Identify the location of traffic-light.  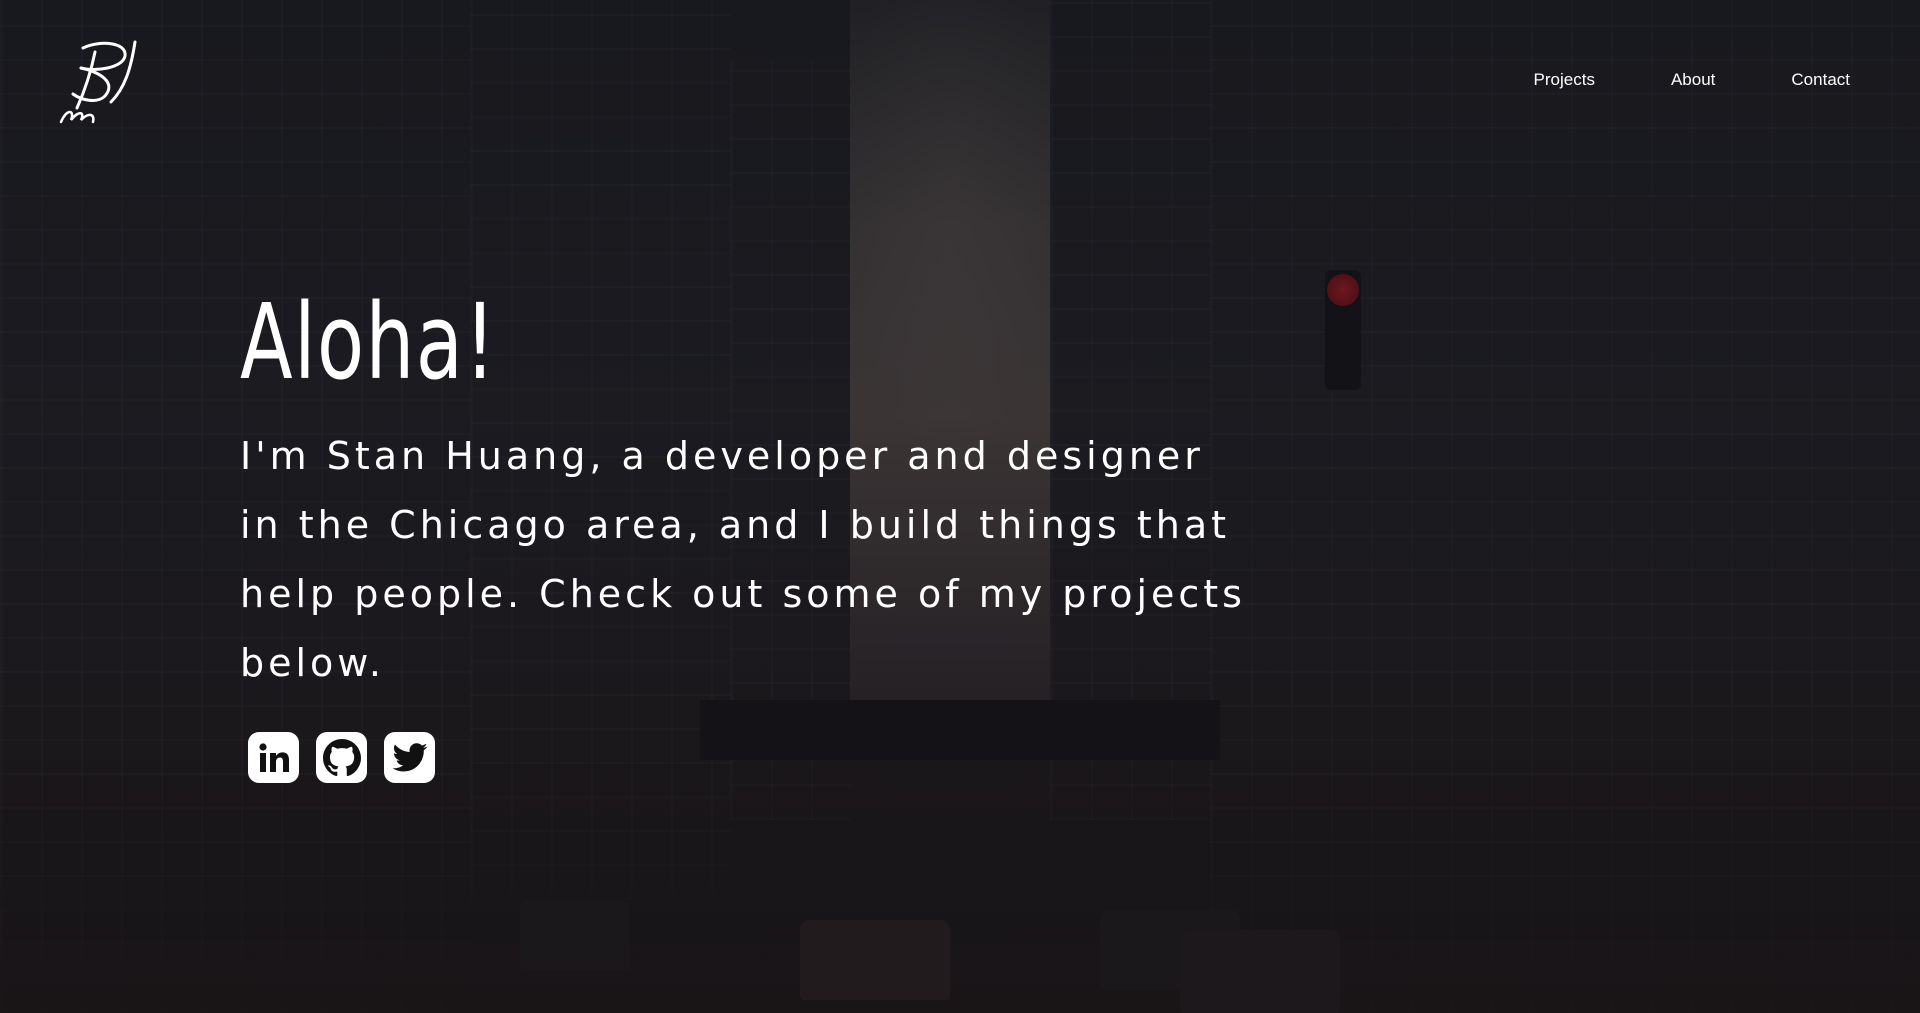
(1343, 330).